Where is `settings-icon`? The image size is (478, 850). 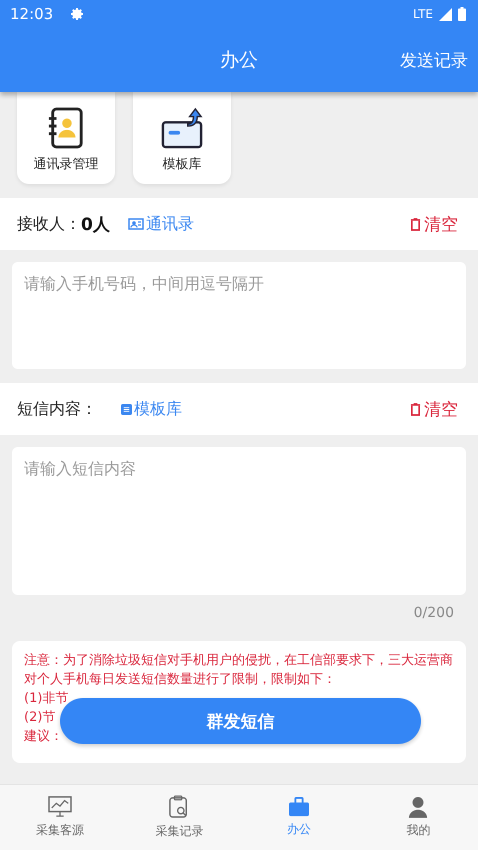 settings-icon is located at coordinates (77, 14).